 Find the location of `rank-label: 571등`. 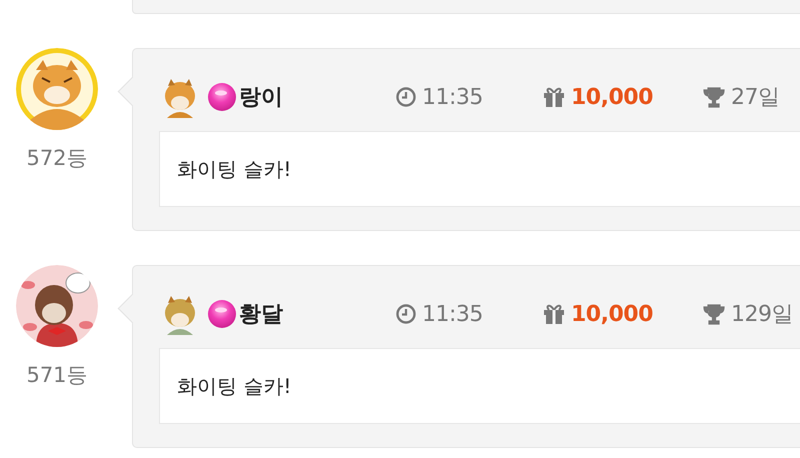

rank-label: 571등 is located at coordinates (57, 375).